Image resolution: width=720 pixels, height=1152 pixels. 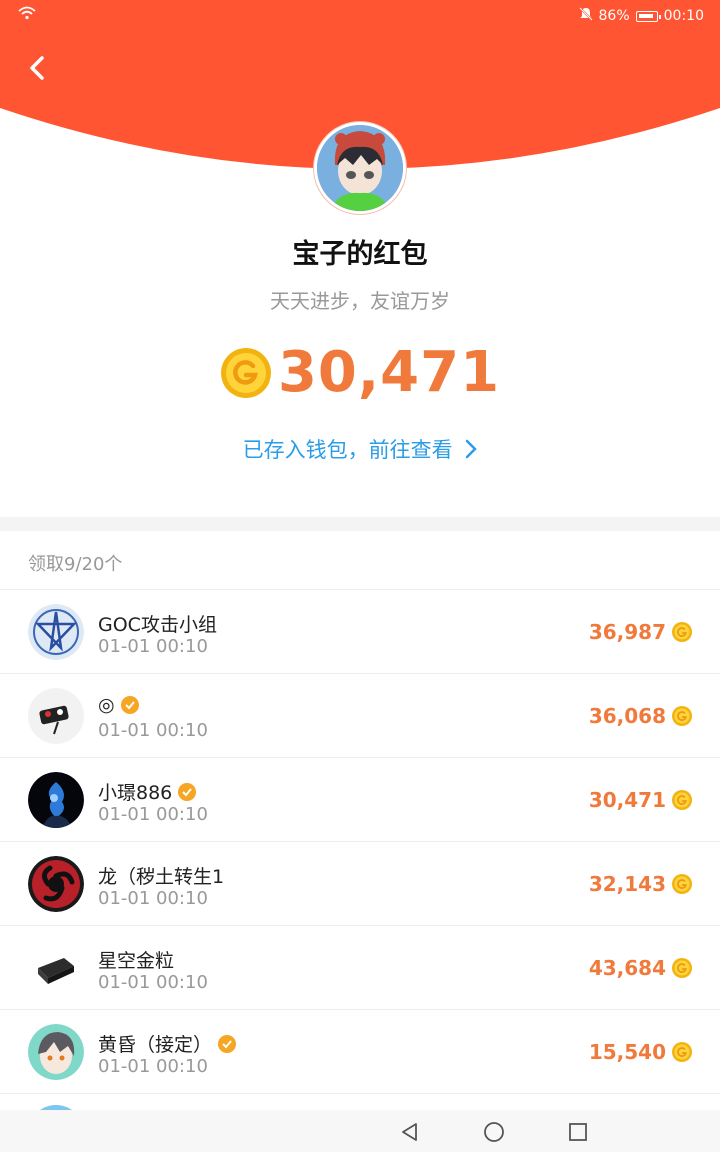 What do you see at coordinates (161, 877) in the screenshot?
I see `claimer-name: 龙（秽土转生1` at bounding box center [161, 877].